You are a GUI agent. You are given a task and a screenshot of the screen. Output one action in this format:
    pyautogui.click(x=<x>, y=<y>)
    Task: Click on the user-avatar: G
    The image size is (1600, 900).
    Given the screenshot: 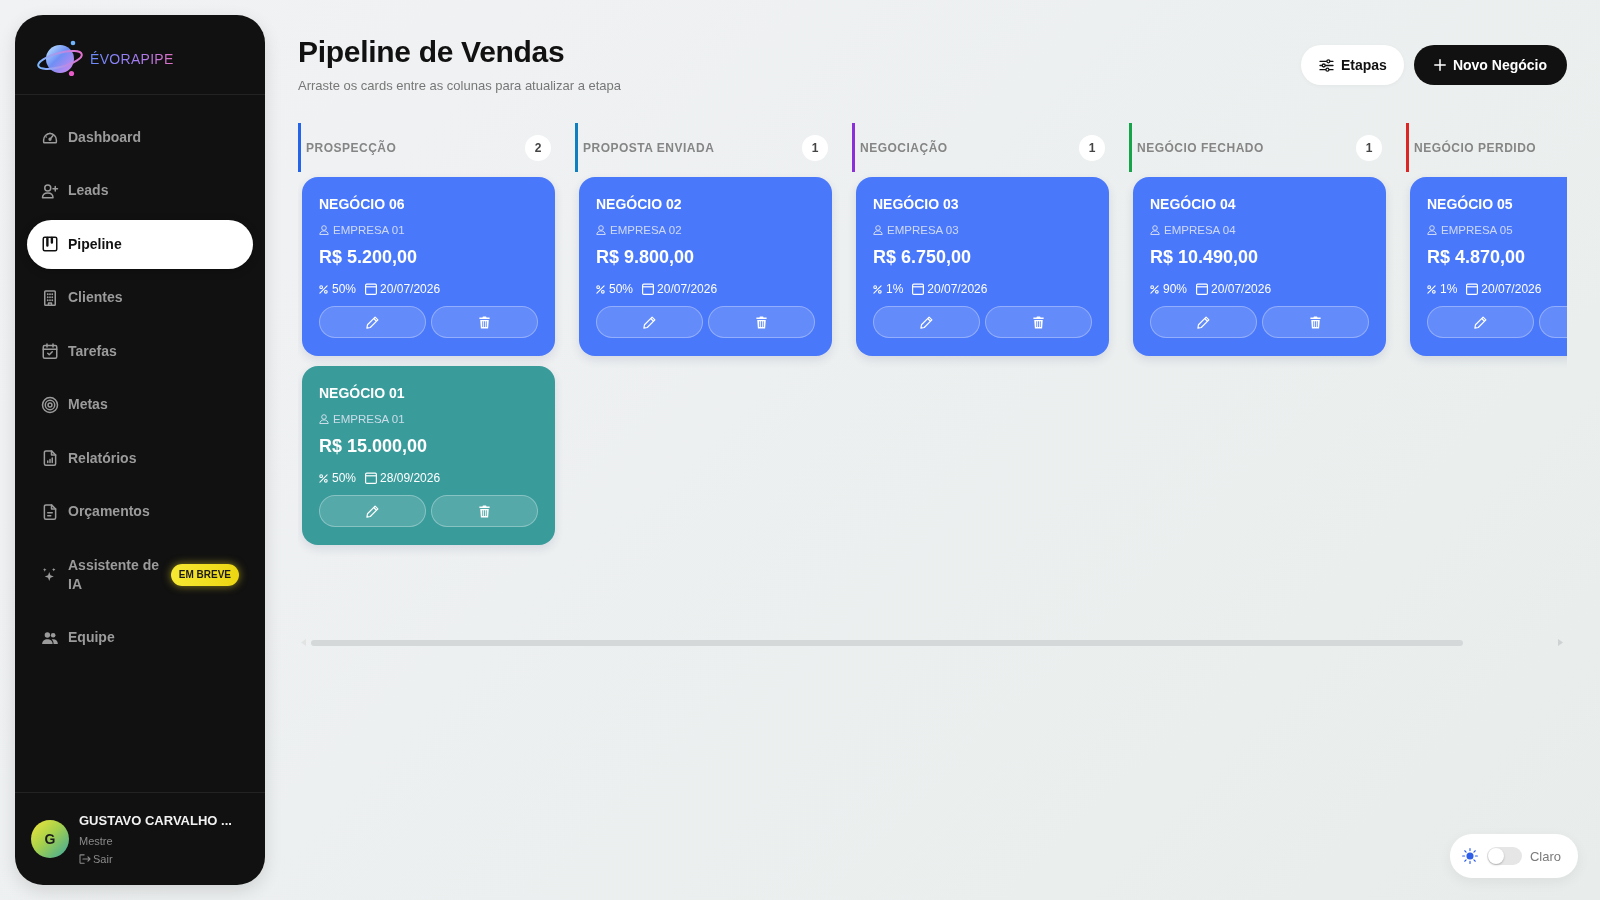 What is the action you would take?
    pyautogui.click(x=50, y=839)
    